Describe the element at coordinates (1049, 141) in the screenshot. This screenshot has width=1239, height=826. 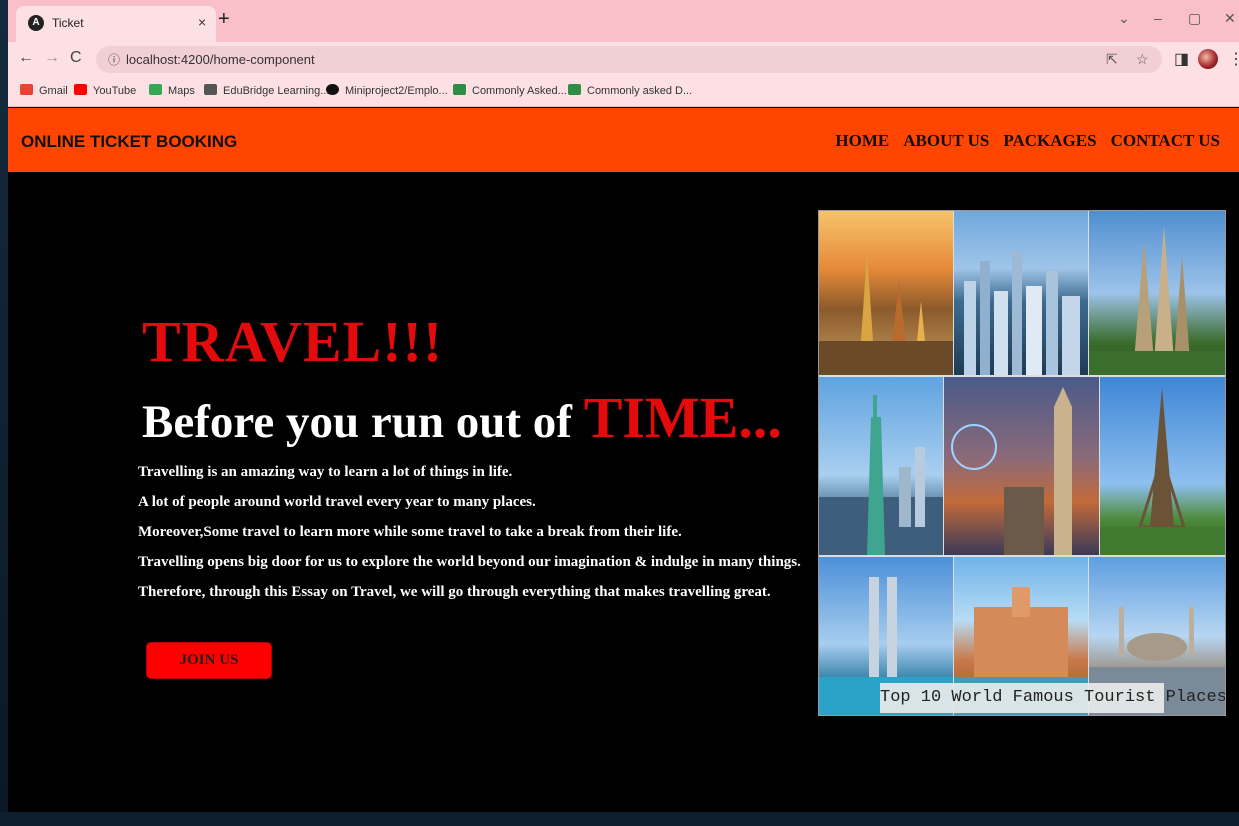
I see `nav-packages-link: PACKAGES` at that location.